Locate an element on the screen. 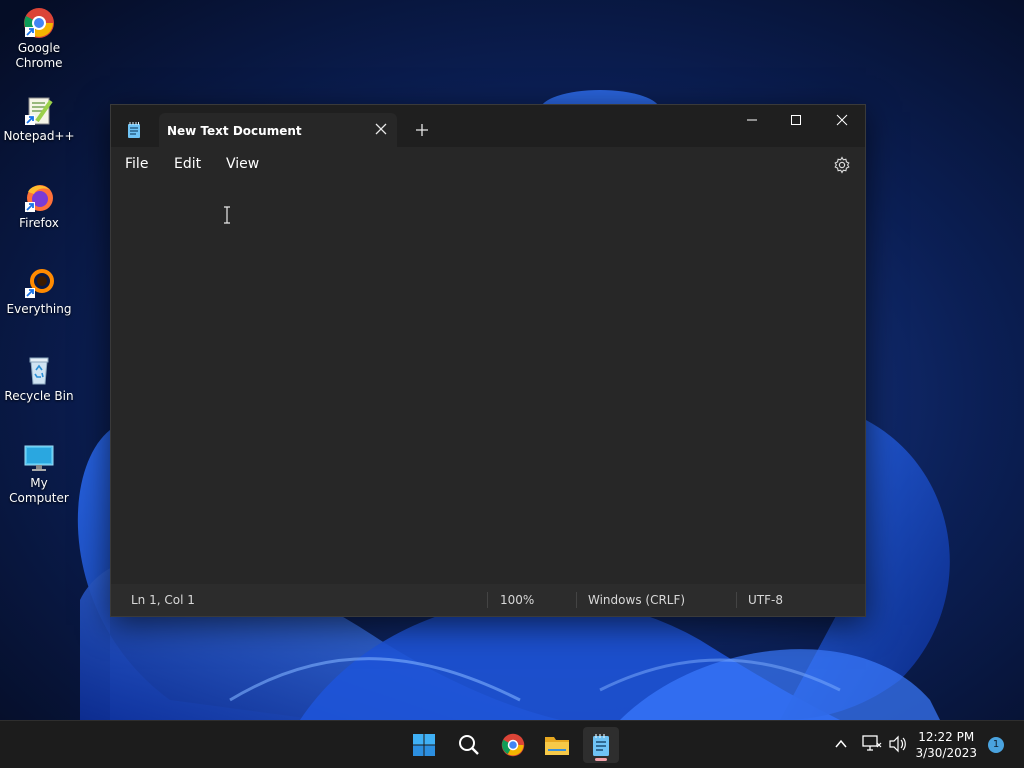 This screenshot has width=1024, height=768. desktop-icon-my-computer: My Computer is located at coordinates (39, 474).